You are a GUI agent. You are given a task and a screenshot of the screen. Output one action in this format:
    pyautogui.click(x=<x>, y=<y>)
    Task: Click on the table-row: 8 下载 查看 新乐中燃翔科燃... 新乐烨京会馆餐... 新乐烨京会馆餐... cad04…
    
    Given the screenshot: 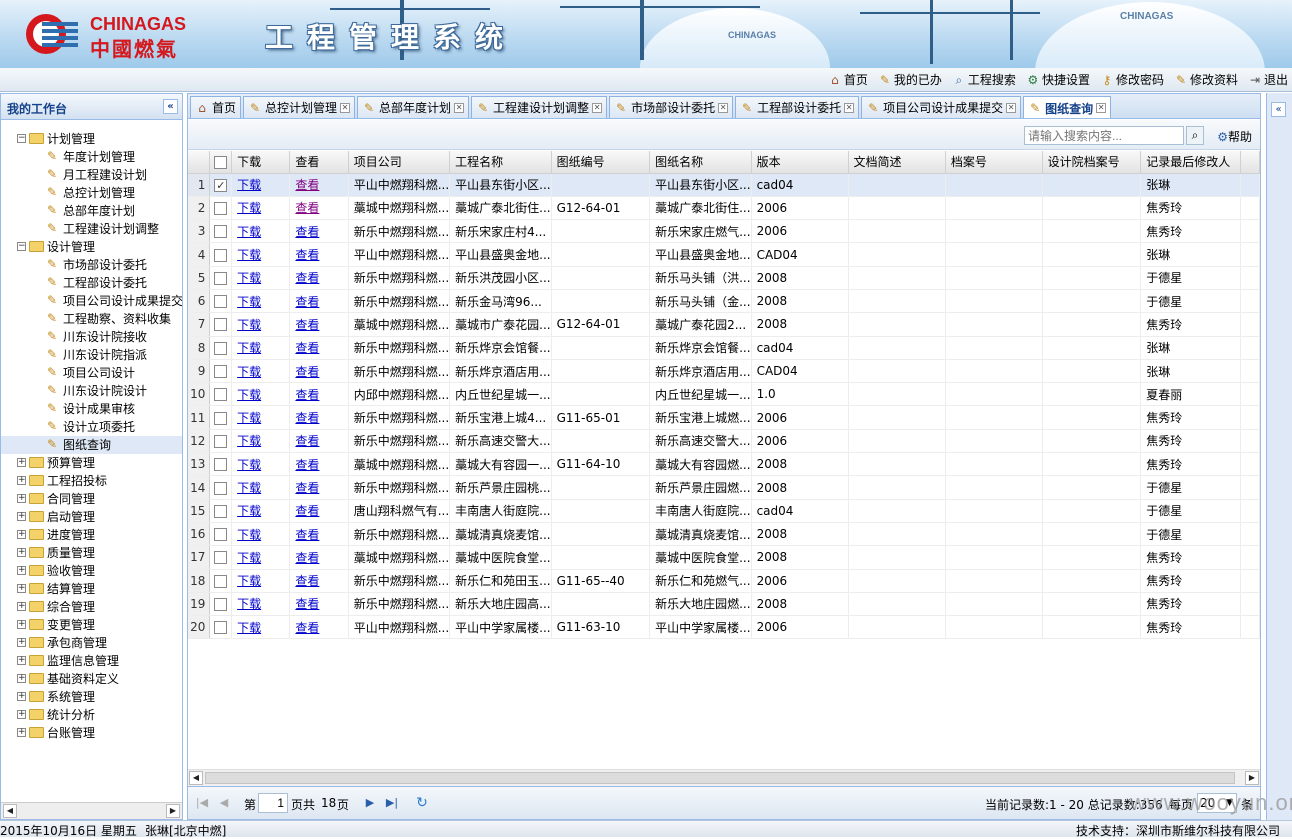 What is the action you would take?
    pyautogui.click(x=724, y=348)
    